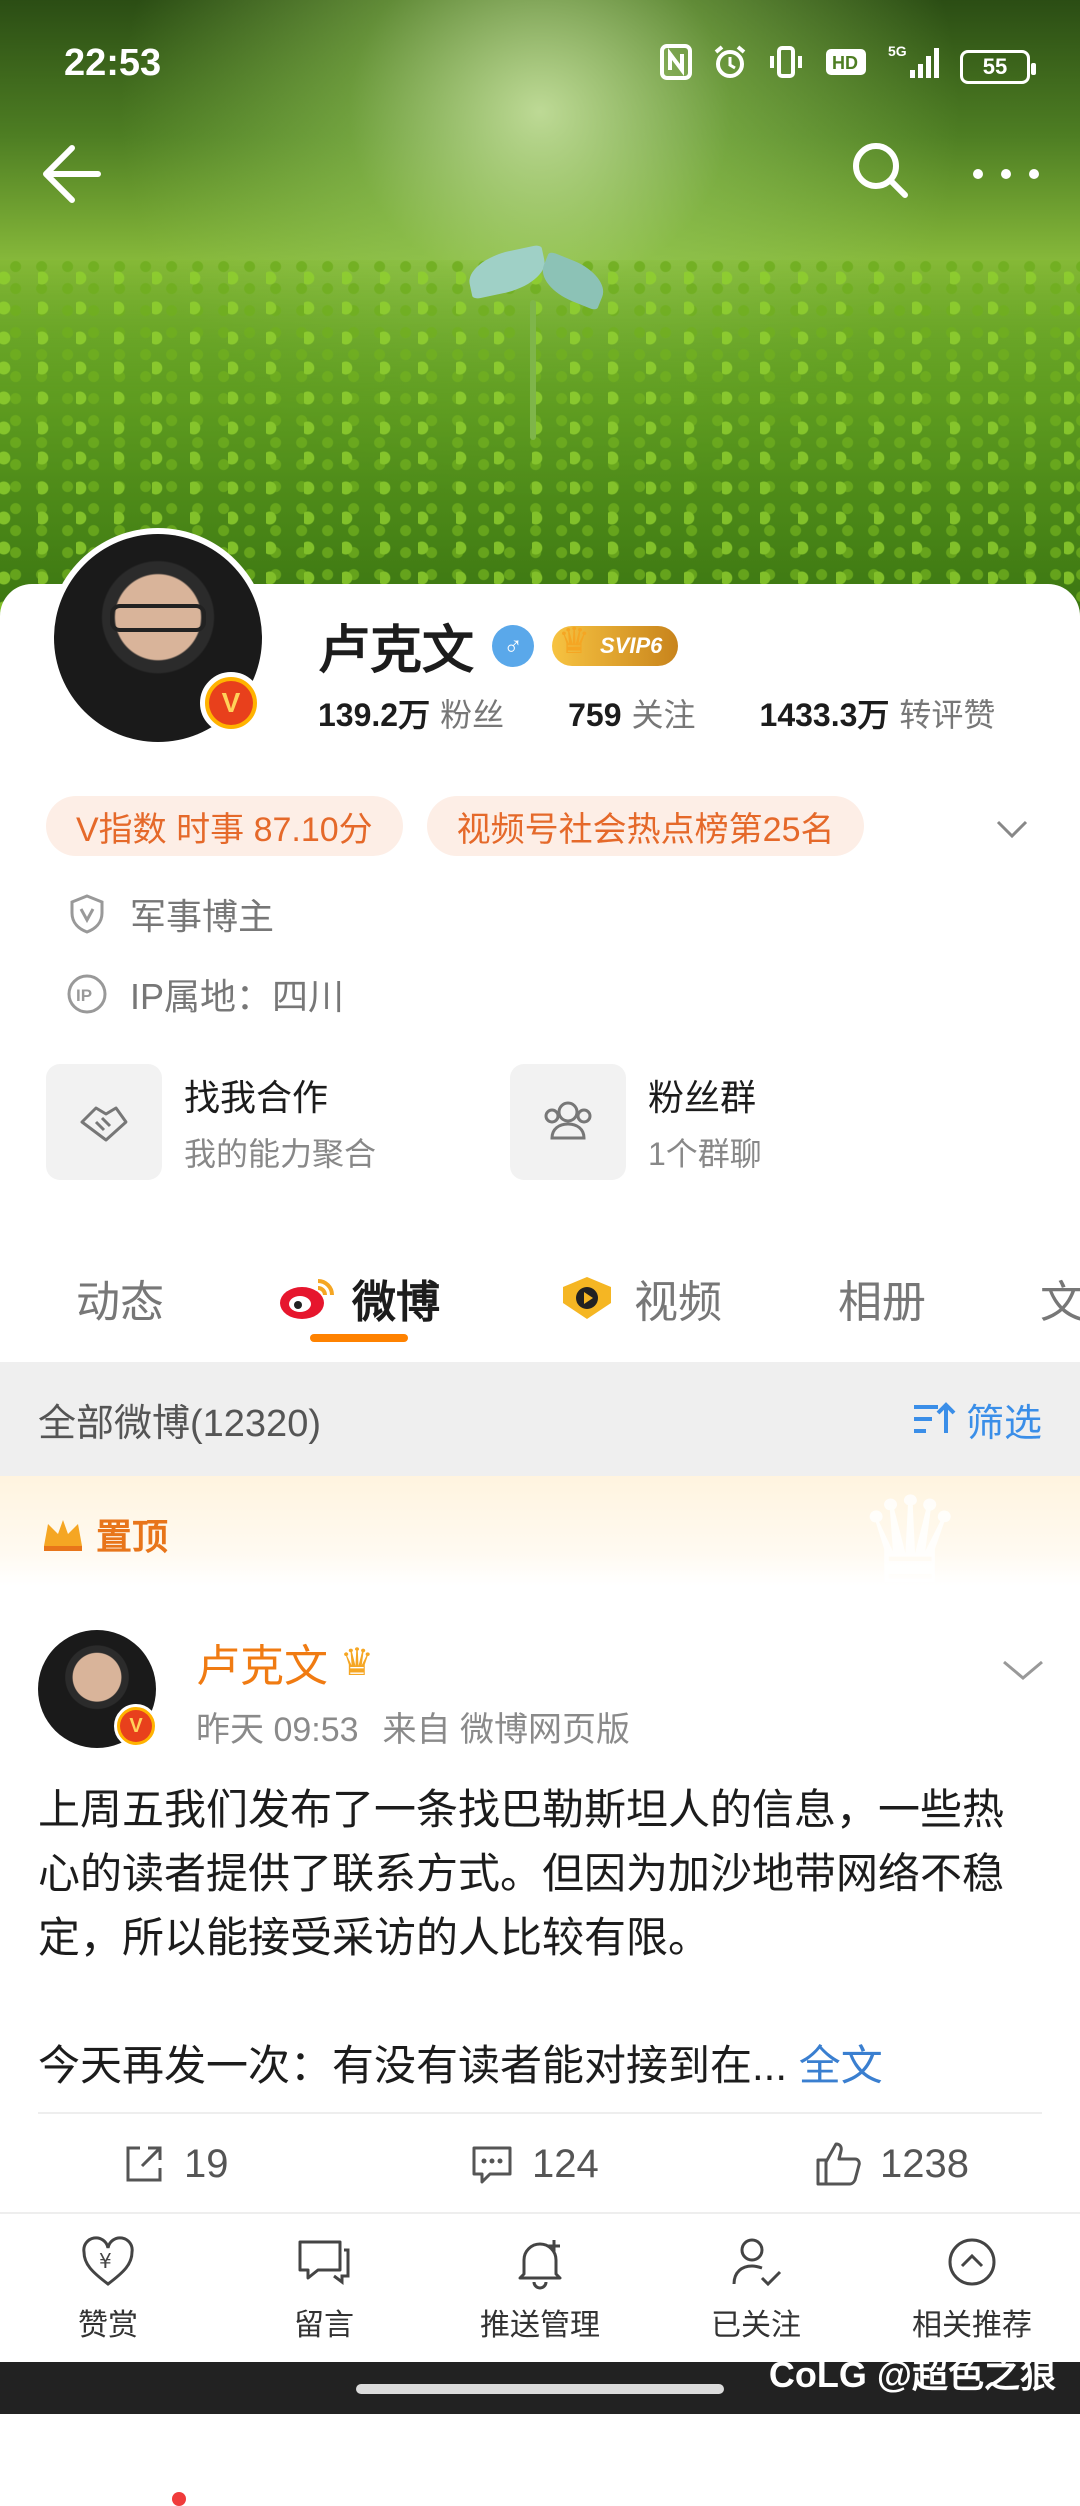 This screenshot has width=1080, height=2506. I want to click on post-menu-button, so click(1023, 1670).